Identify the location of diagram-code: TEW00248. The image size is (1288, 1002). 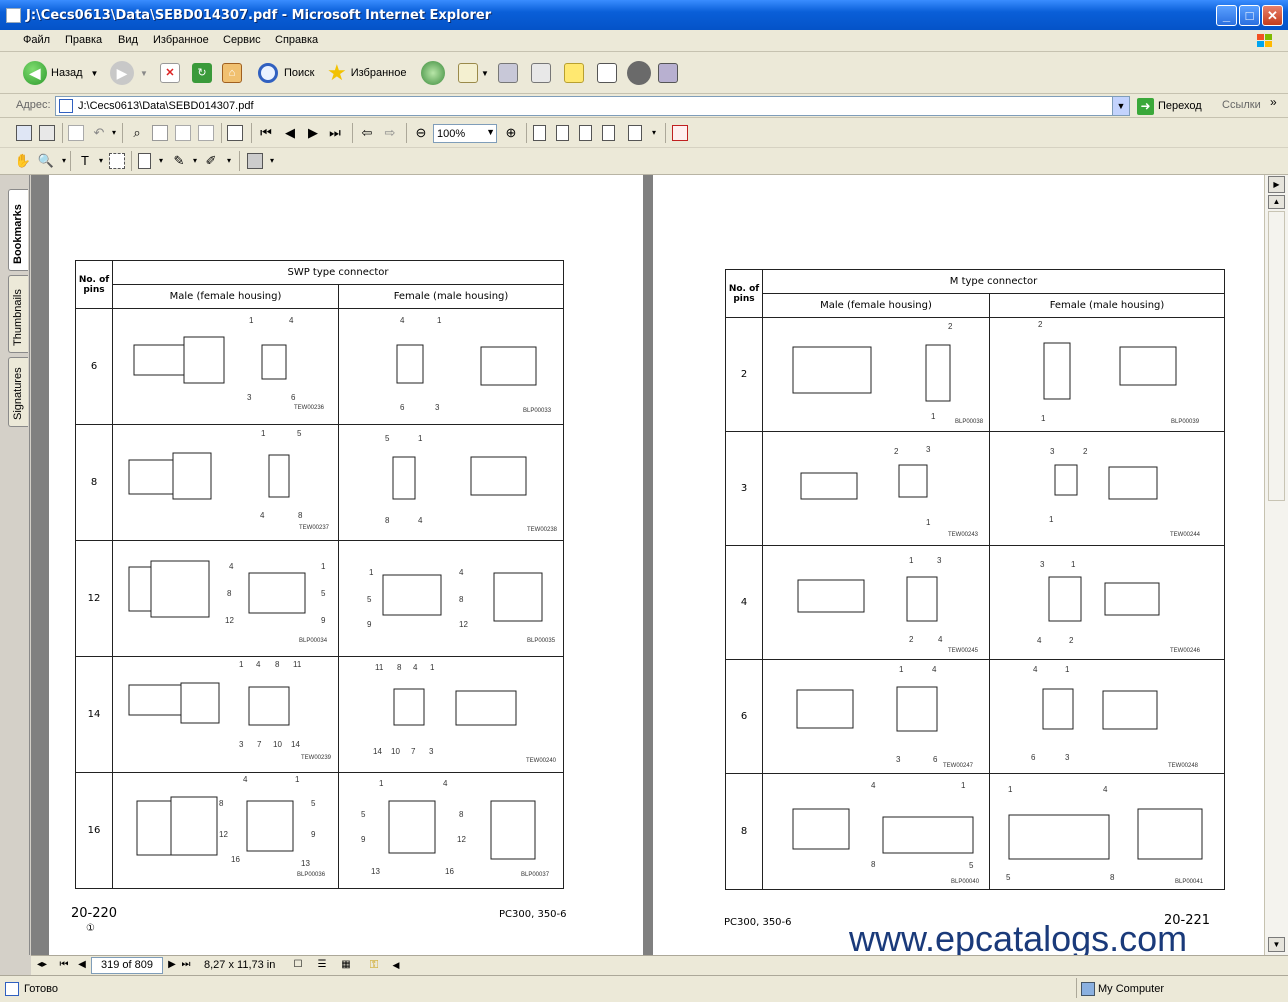
(1183, 766).